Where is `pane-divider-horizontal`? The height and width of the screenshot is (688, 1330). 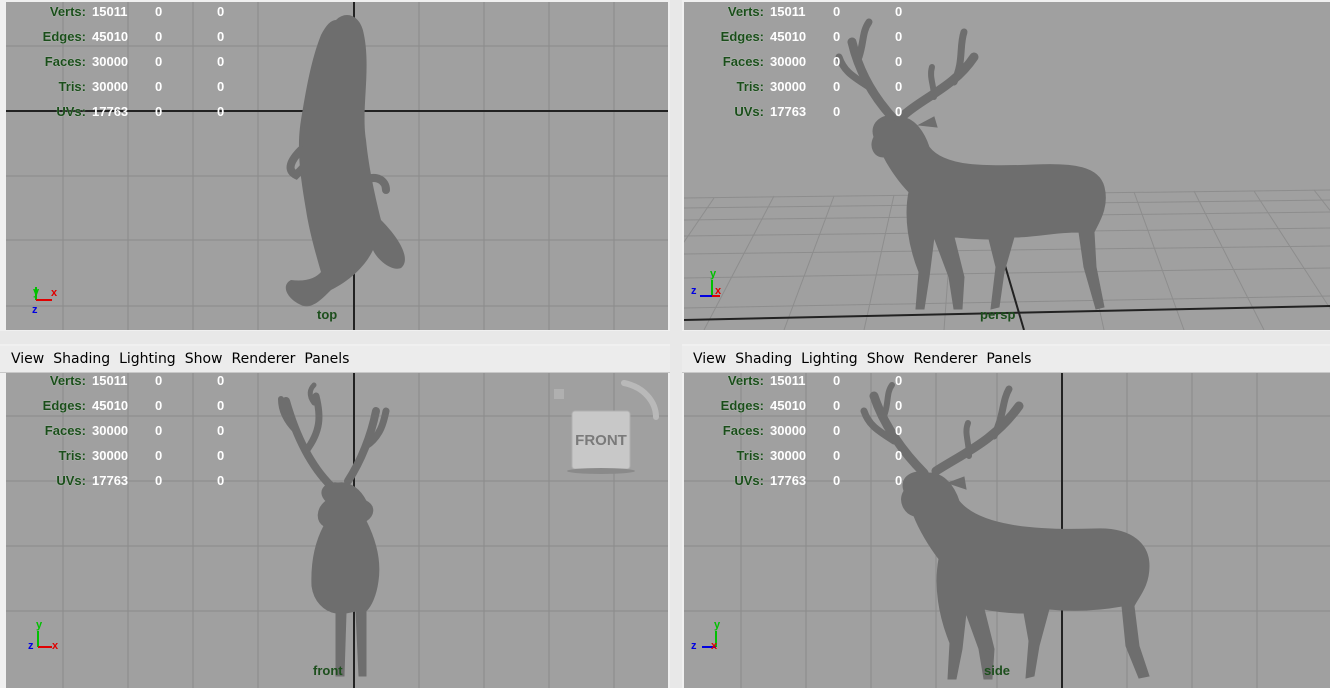
pane-divider-horizontal is located at coordinates (665, 337).